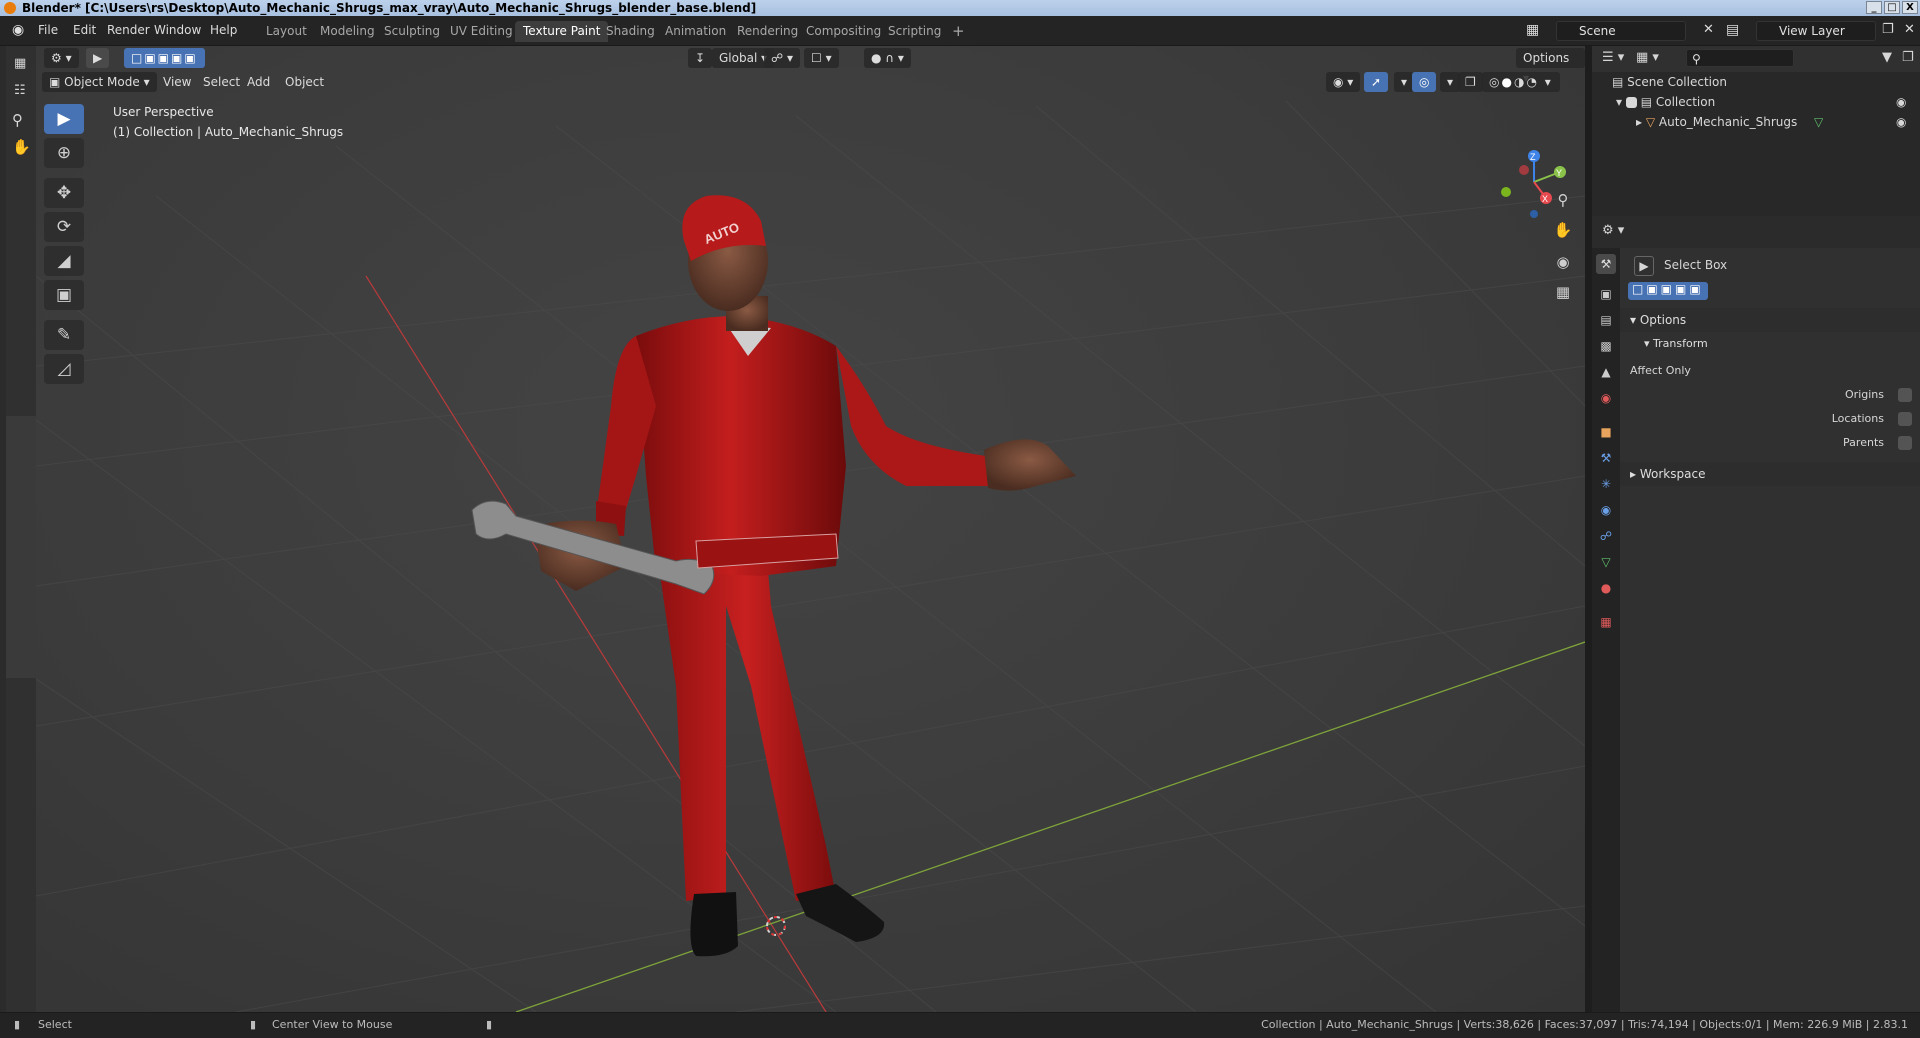 The width and height of the screenshot is (1920, 1038). What do you see at coordinates (21, 547) in the screenshot?
I see `scrollbar` at bounding box center [21, 547].